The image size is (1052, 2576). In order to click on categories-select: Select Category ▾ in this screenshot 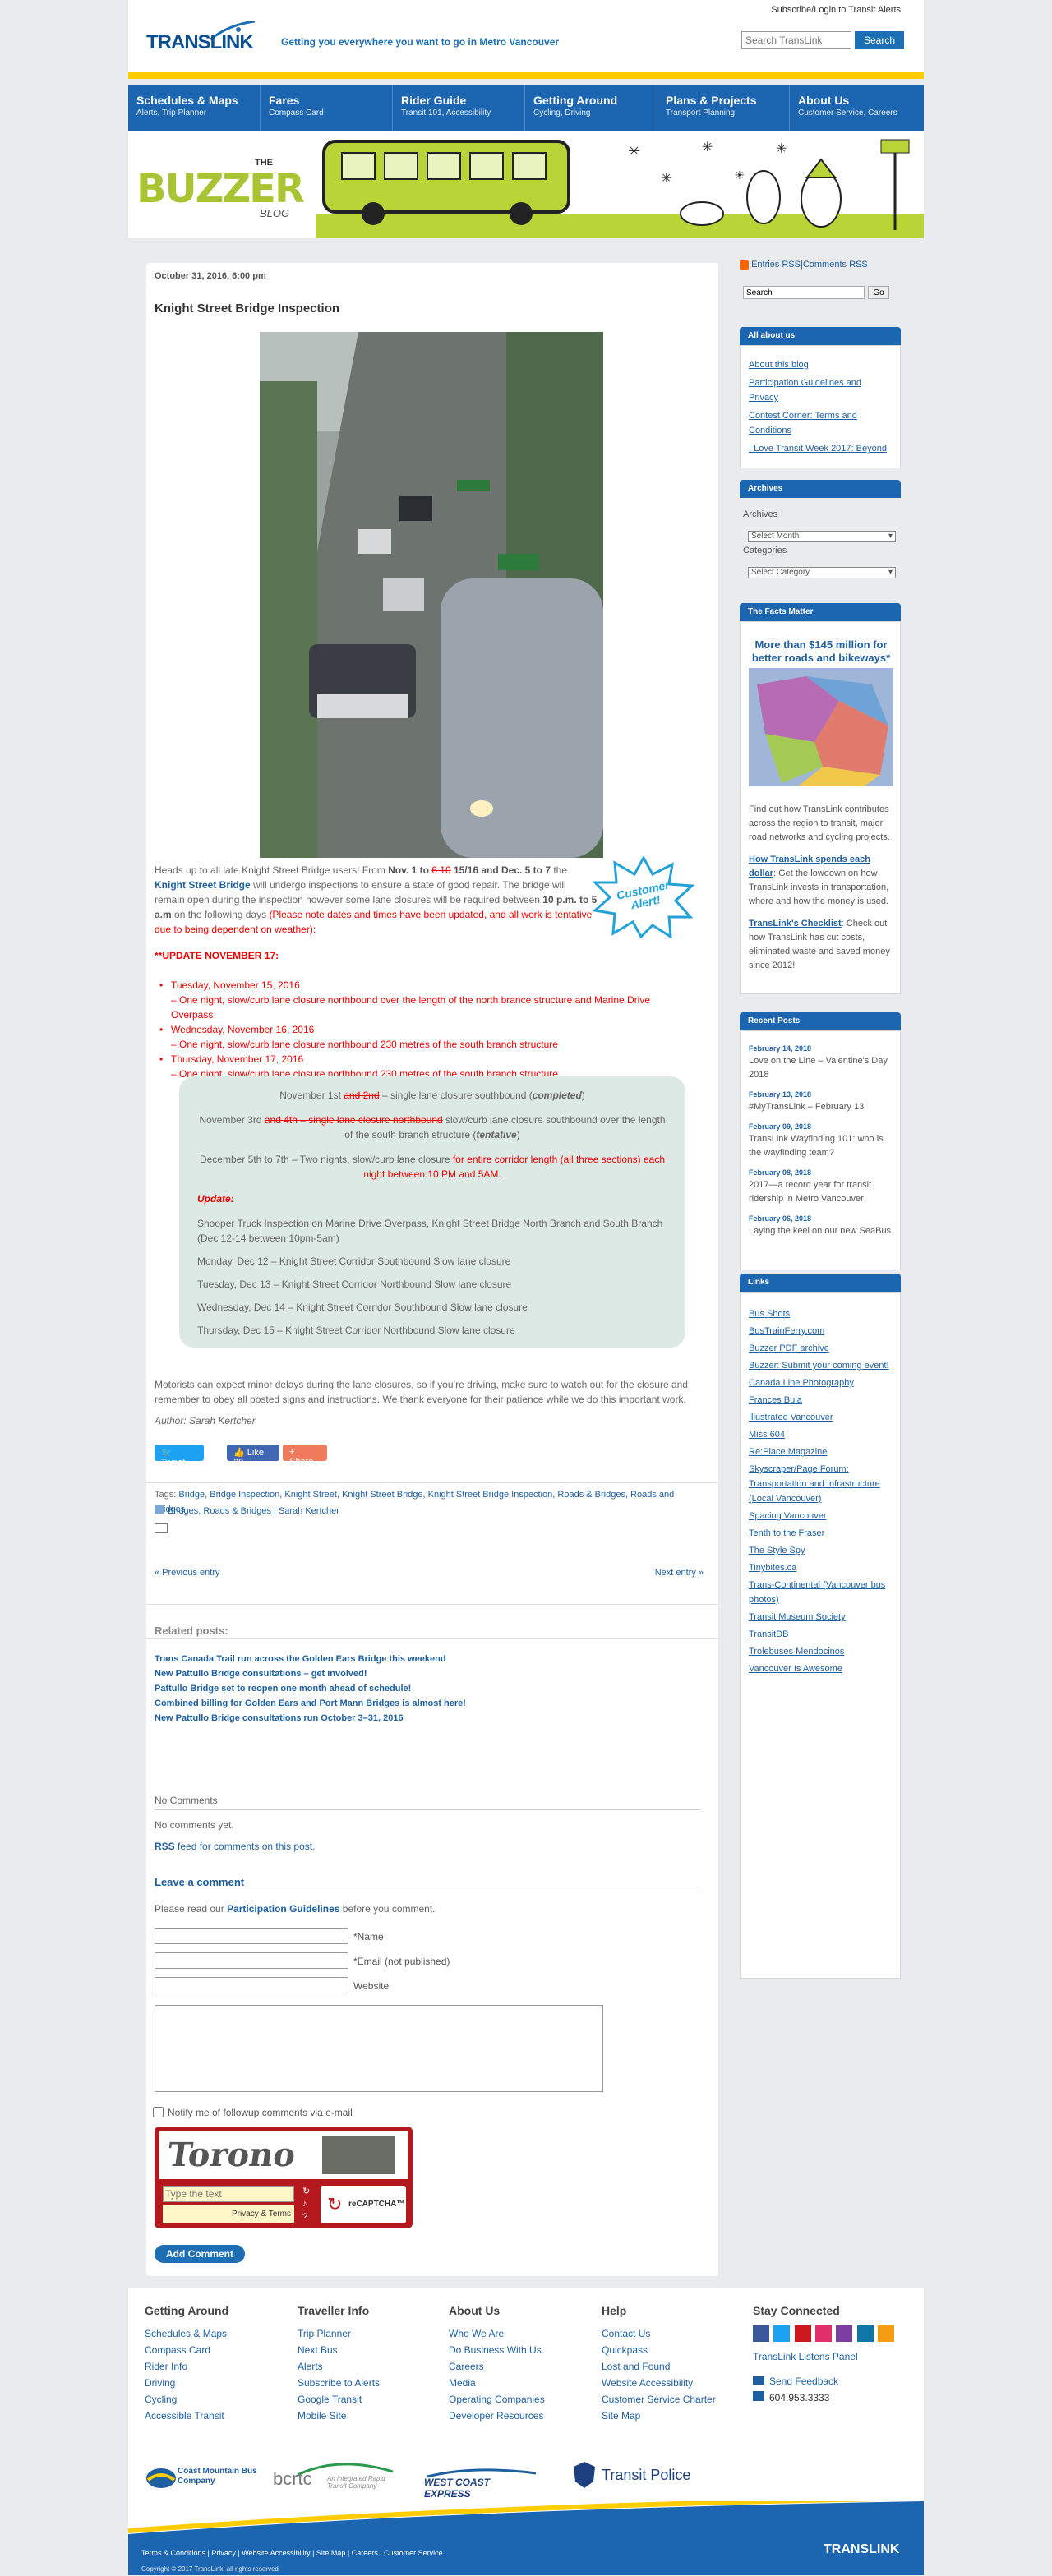, I will do `click(822, 572)`.